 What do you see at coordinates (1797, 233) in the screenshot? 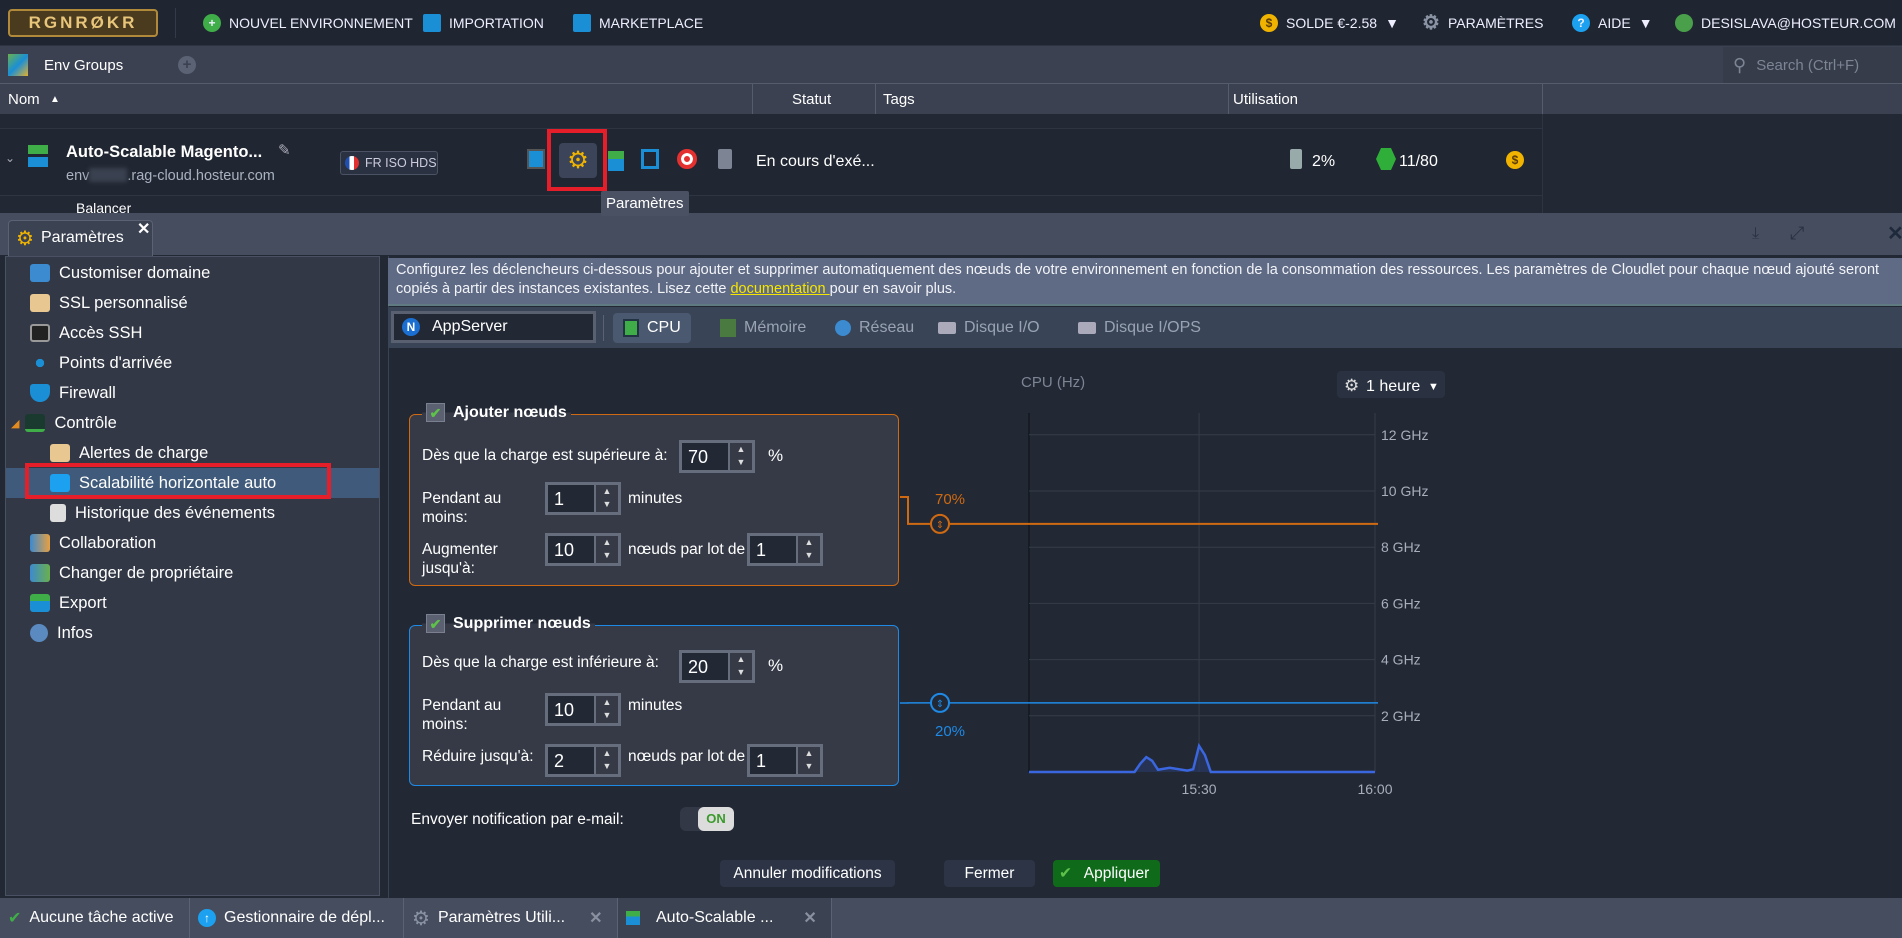
I see `maximize-icon: ⤢` at bounding box center [1797, 233].